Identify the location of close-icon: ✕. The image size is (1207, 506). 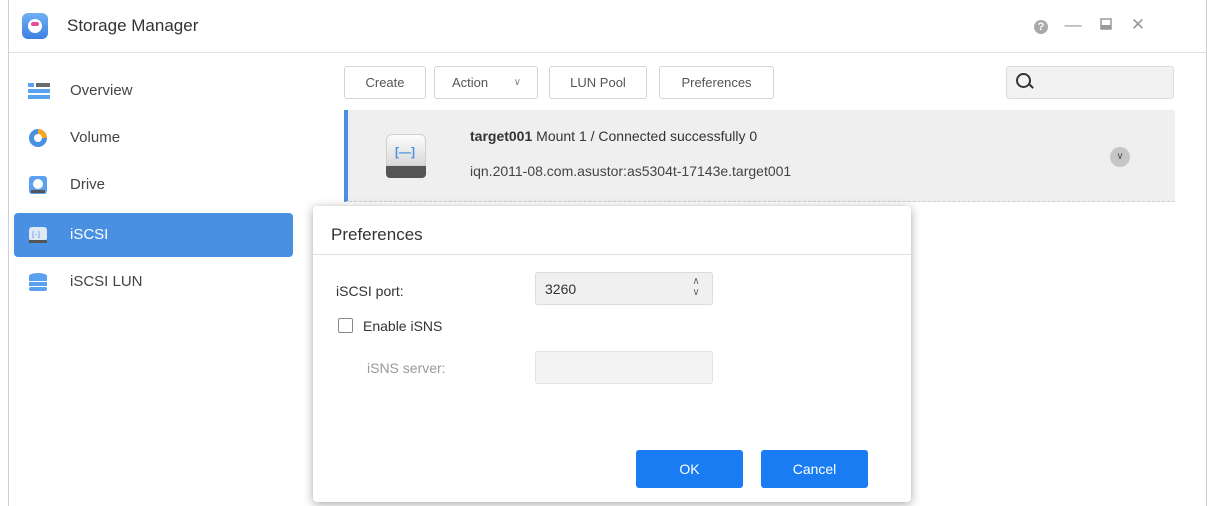
(1138, 25).